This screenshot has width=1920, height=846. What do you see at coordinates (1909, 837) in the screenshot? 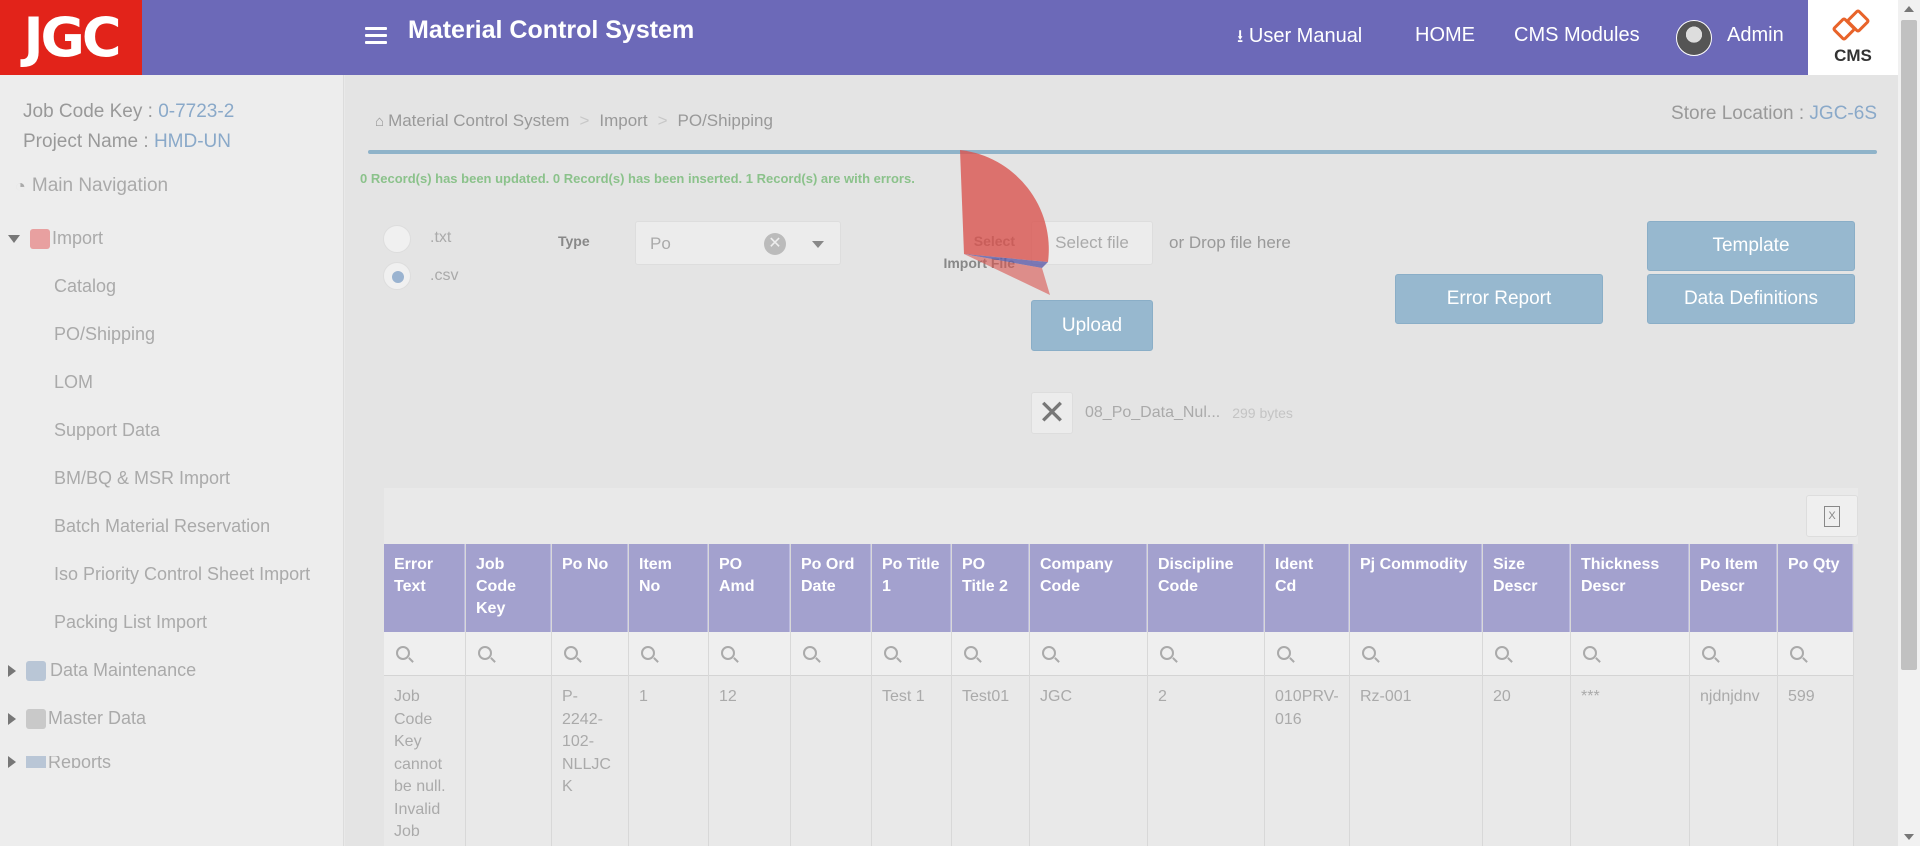
I see `scroll-down-icon` at bounding box center [1909, 837].